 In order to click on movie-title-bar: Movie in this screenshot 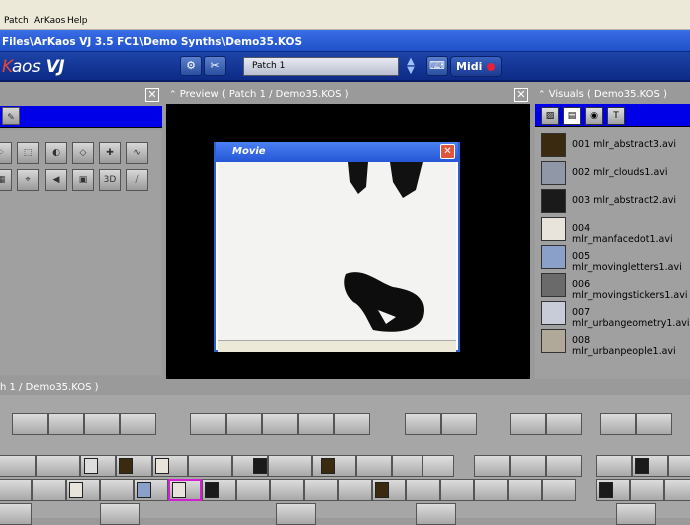, I will do `click(337, 152)`.